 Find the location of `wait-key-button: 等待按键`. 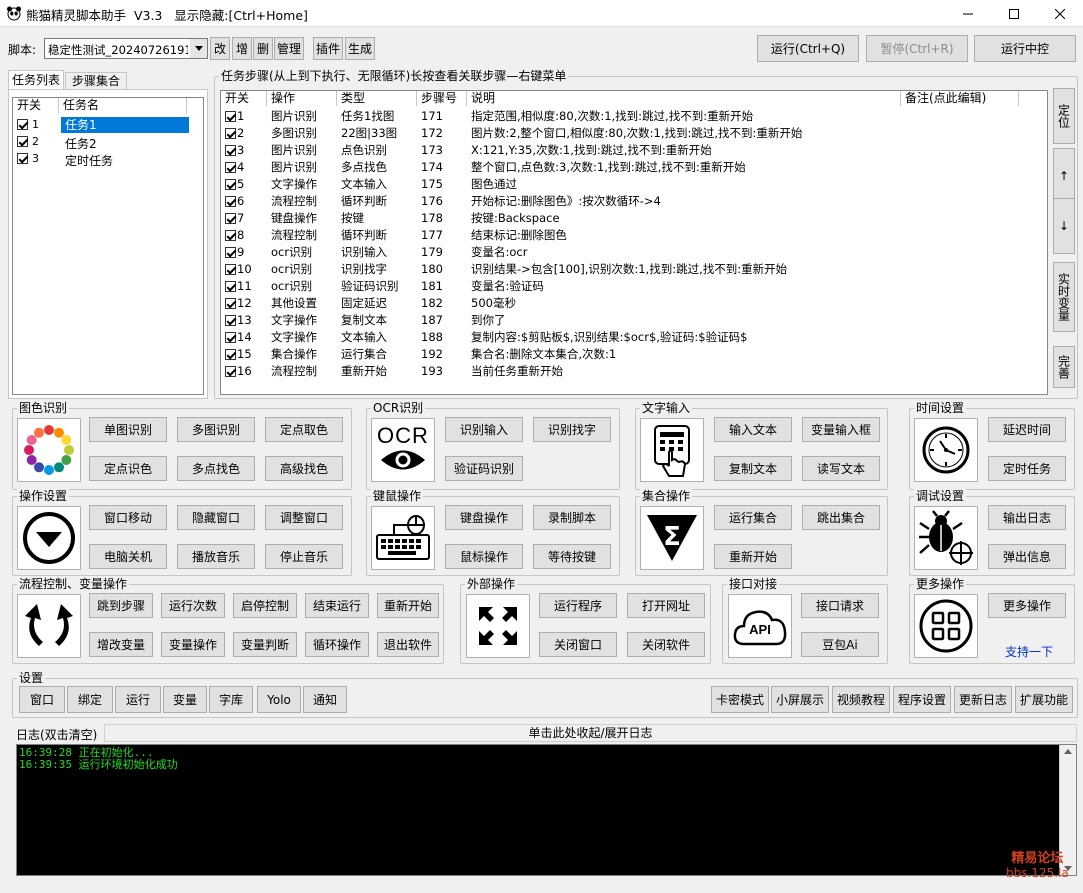

wait-key-button: 等待按键 is located at coordinates (572, 556).